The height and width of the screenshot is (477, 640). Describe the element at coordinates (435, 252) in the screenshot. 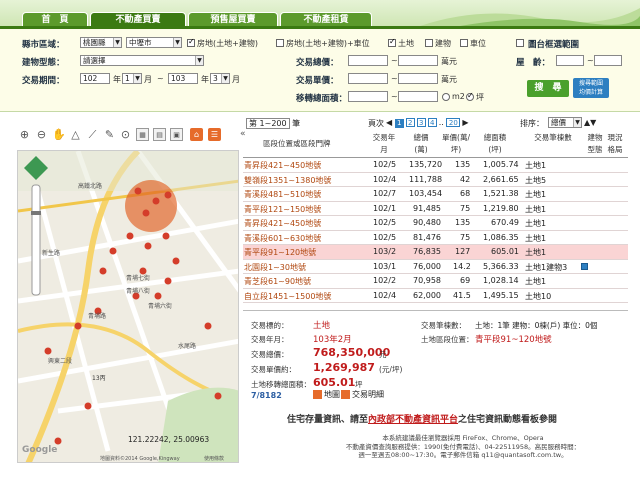

I see `table-row-selected: 青平段91~120地號 103/2 76,835 127 605.01 土地1` at that location.